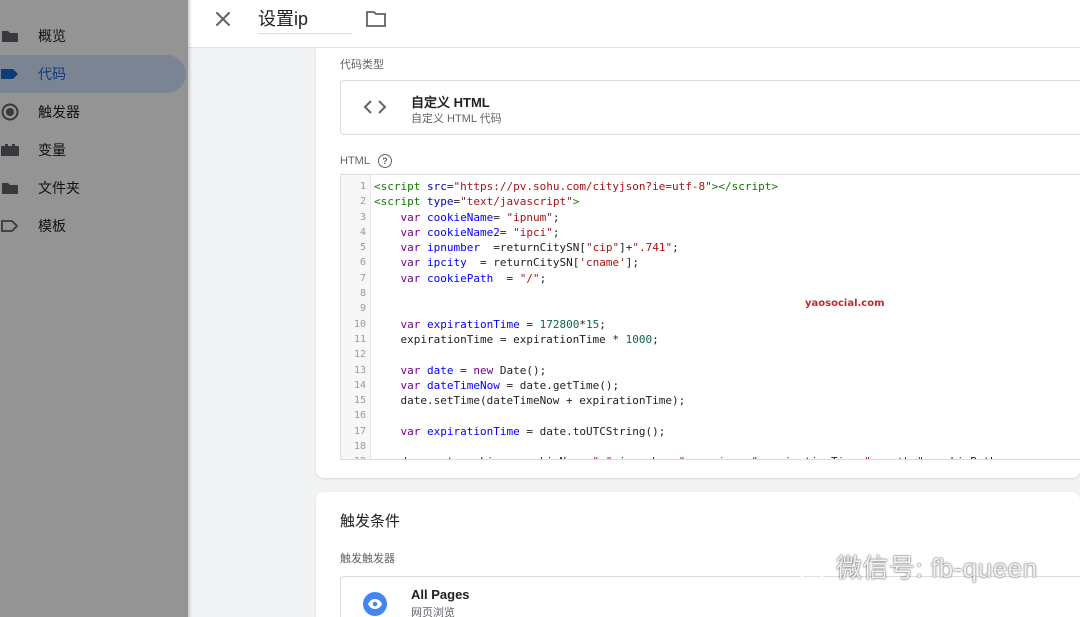  Describe the element at coordinates (710, 308) in the screenshot. I see `code-line: 9` at that location.